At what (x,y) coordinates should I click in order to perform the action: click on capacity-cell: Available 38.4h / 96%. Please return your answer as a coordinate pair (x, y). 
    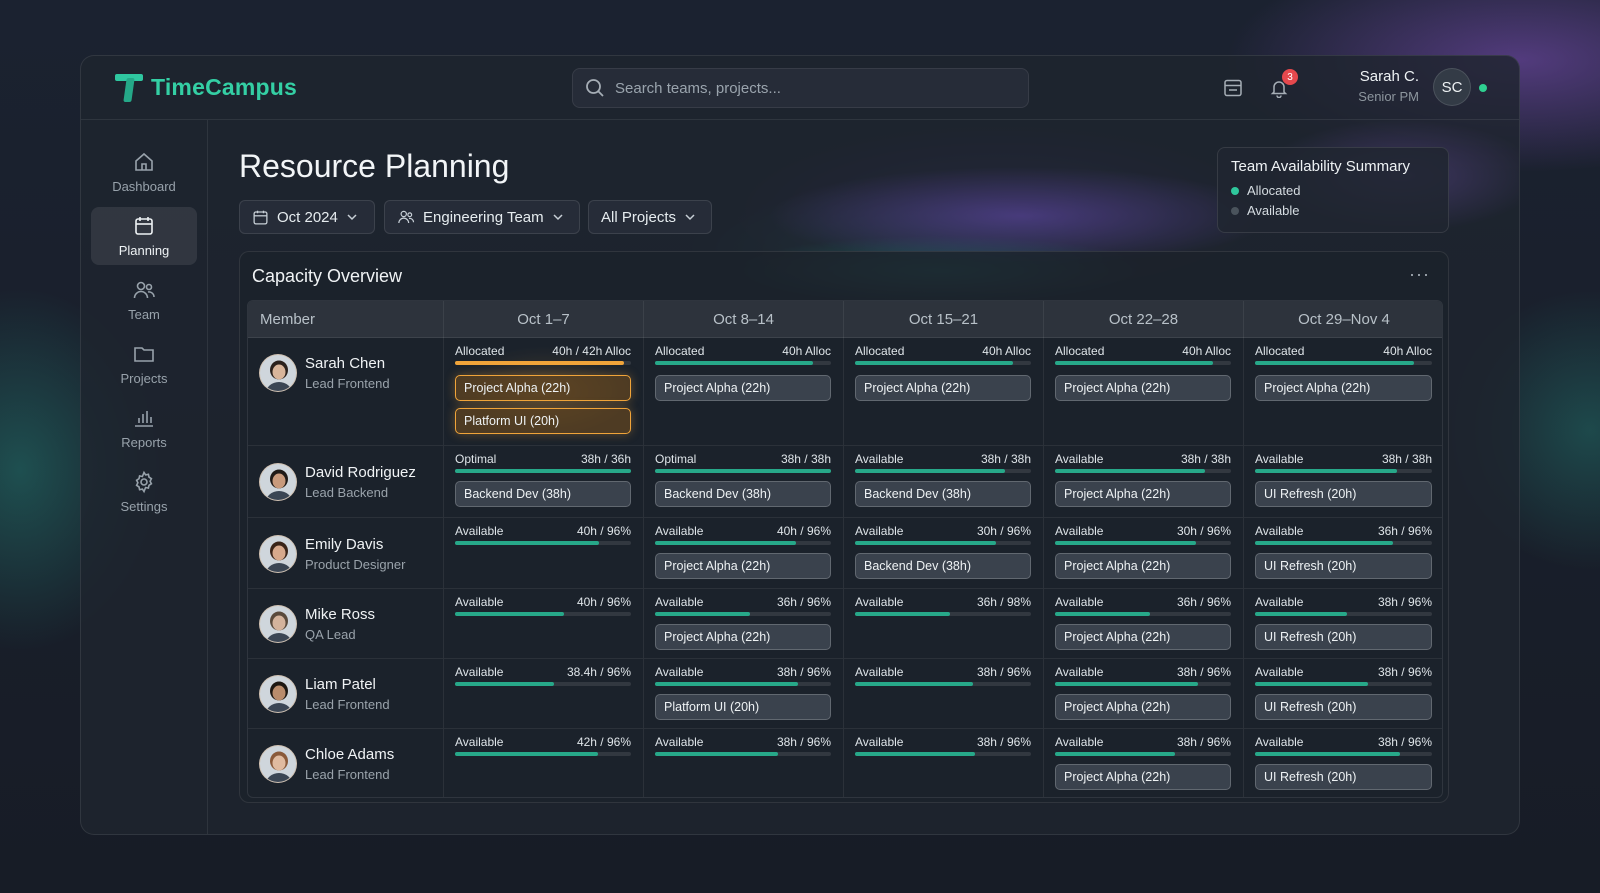
    Looking at the image, I should click on (544, 693).